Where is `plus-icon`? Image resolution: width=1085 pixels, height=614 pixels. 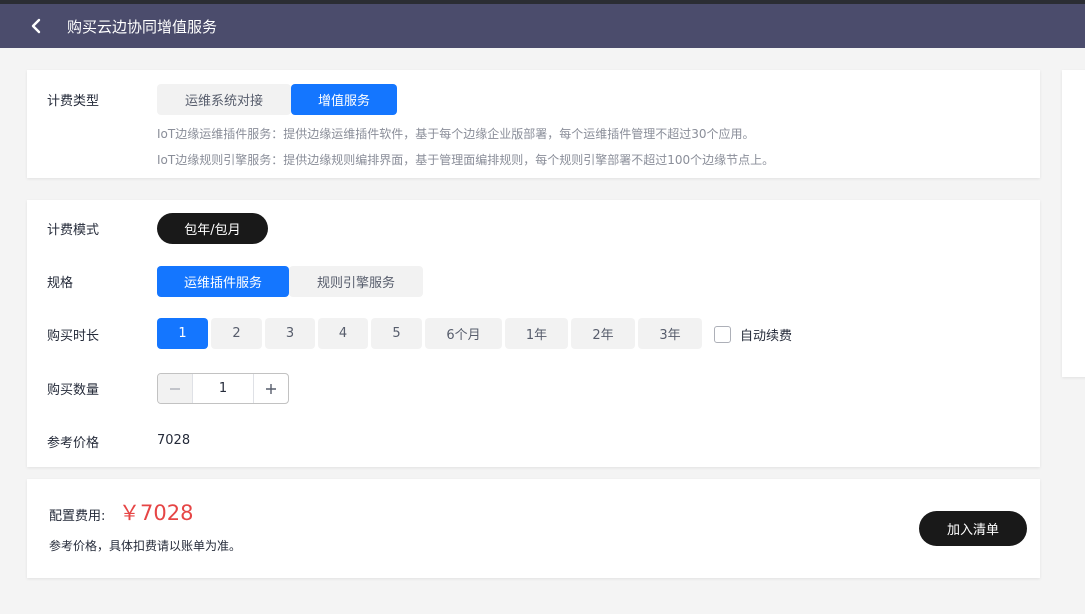 plus-icon is located at coordinates (271, 388).